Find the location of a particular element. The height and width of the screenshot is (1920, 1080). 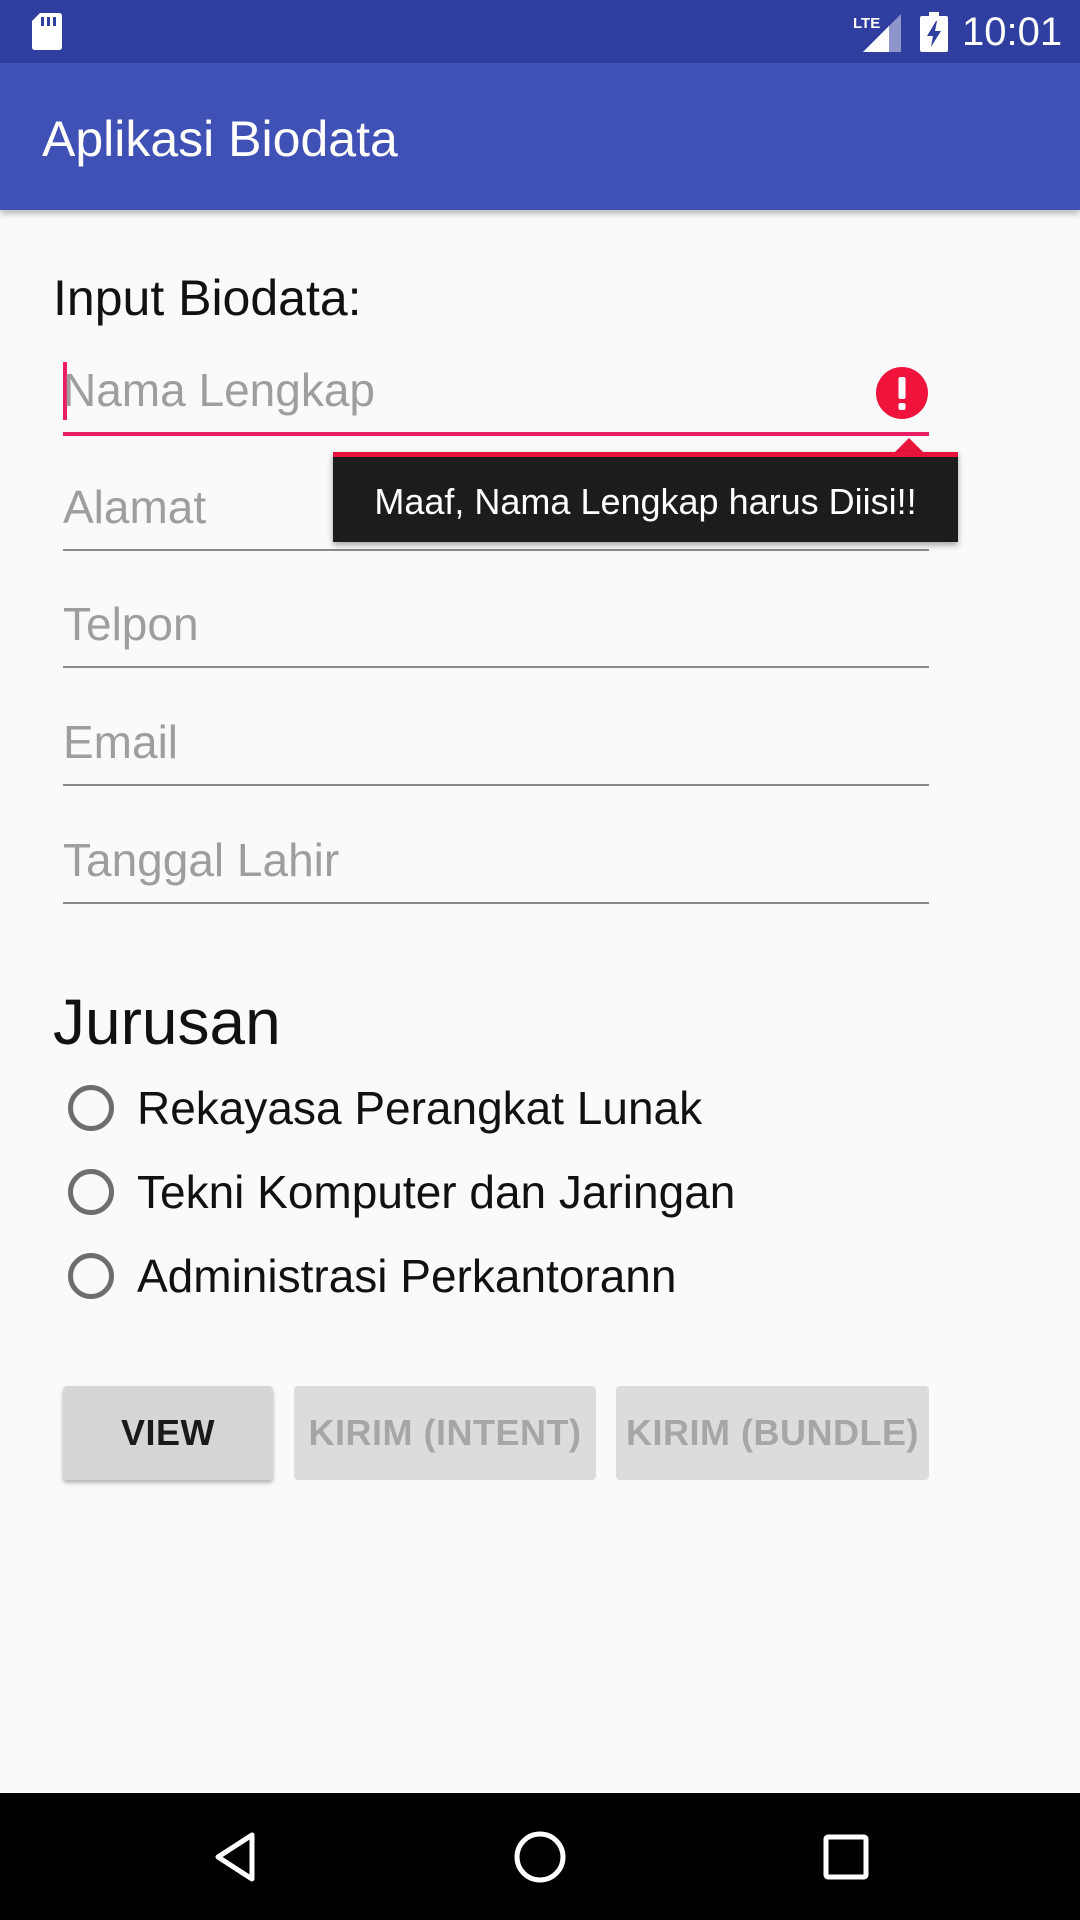

home-icon is located at coordinates (540, 1857).